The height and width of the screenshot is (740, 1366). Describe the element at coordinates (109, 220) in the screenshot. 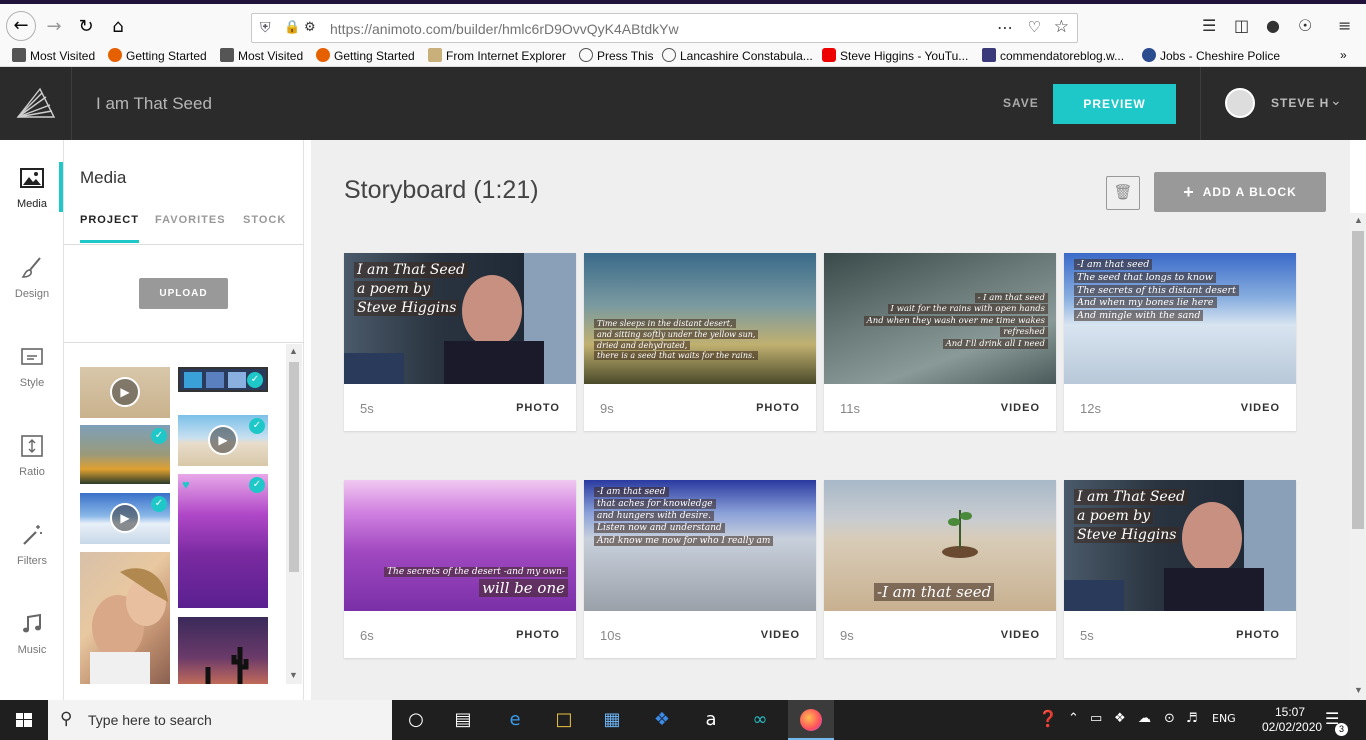

I see `tab-project: PROJECT` at that location.